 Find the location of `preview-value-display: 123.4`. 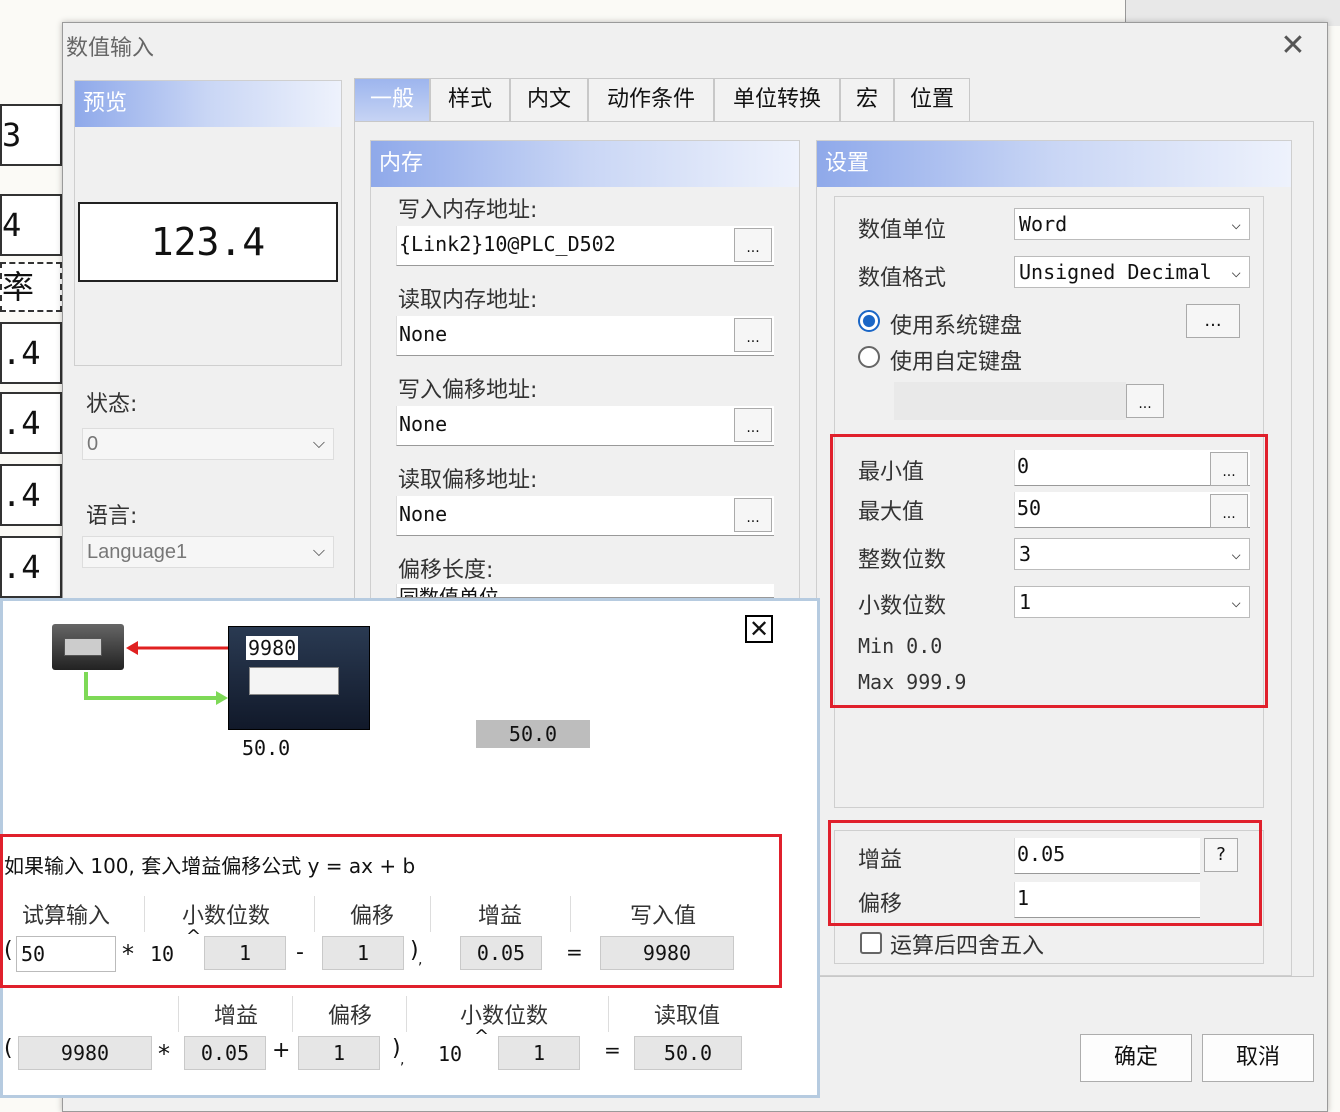

preview-value-display: 123.4 is located at coordinates (208, 242).